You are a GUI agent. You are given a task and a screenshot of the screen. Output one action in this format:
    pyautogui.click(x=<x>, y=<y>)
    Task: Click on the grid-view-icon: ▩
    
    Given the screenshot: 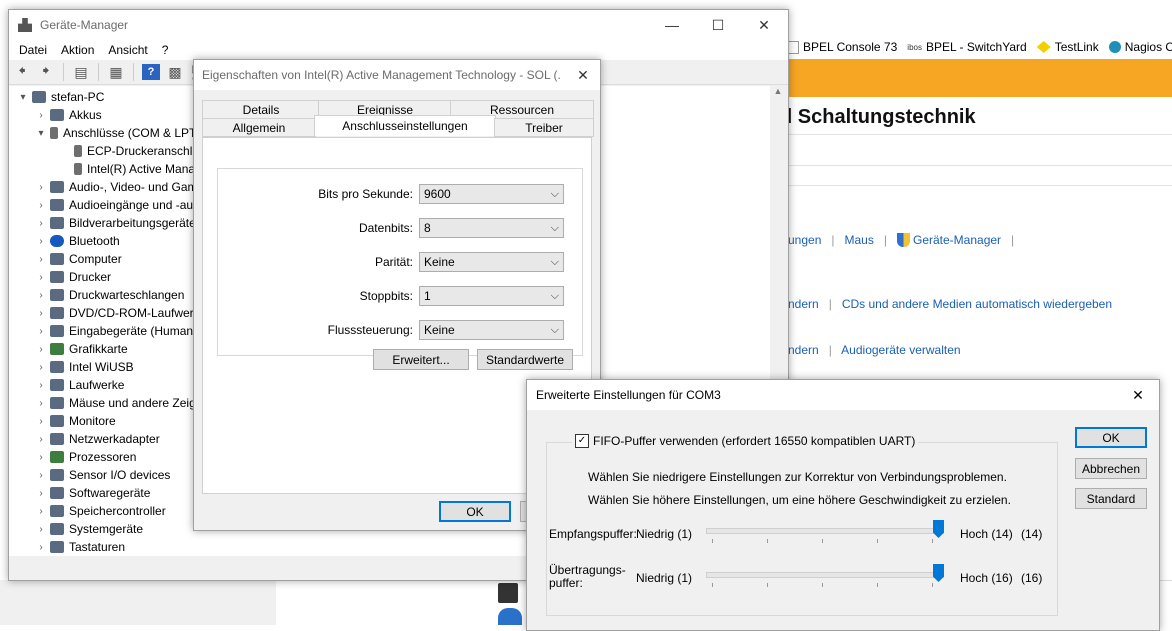 What is the action you would take?
    pyautogui.click(x=175, y=72)
    